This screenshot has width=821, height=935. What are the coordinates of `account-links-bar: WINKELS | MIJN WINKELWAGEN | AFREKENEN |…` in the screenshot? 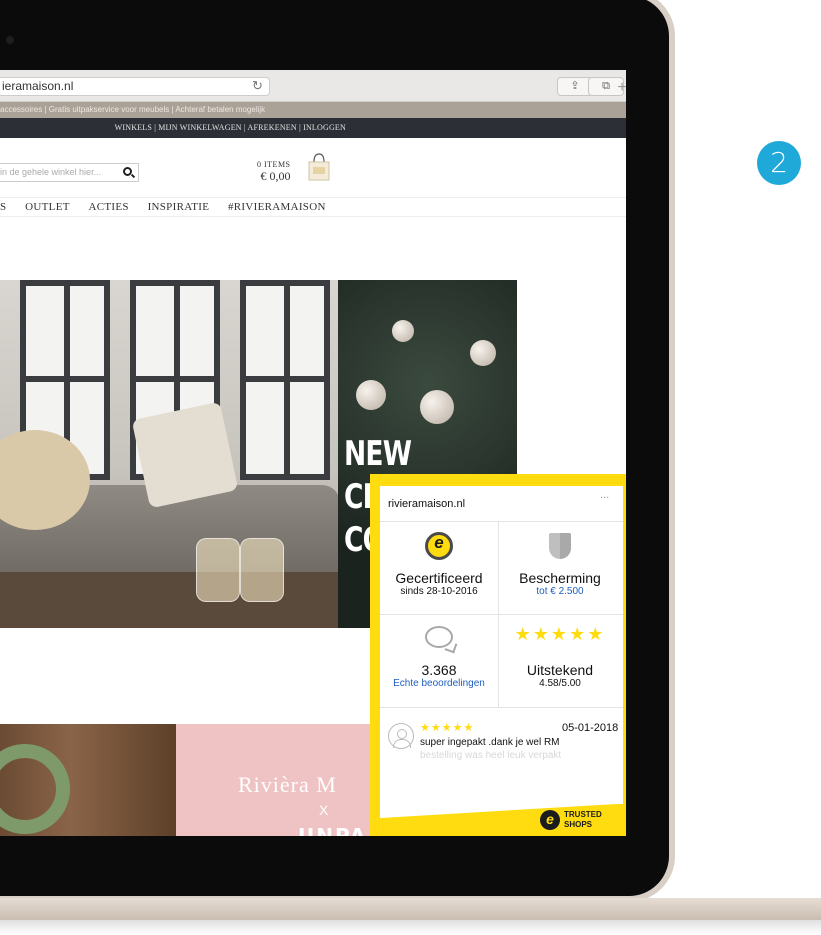 It's located at (313, 128).